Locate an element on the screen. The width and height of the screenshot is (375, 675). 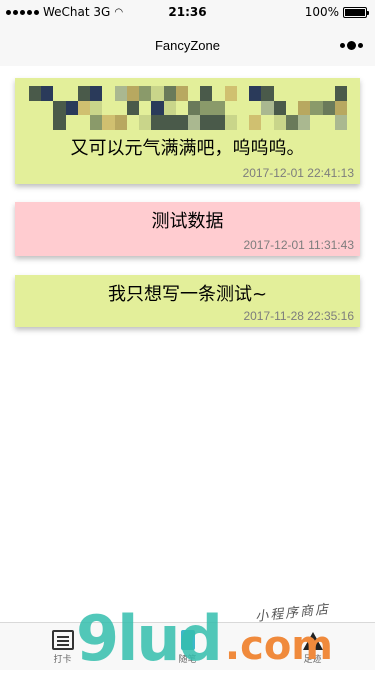
more-options-icon is located at coordinates (351, 45).